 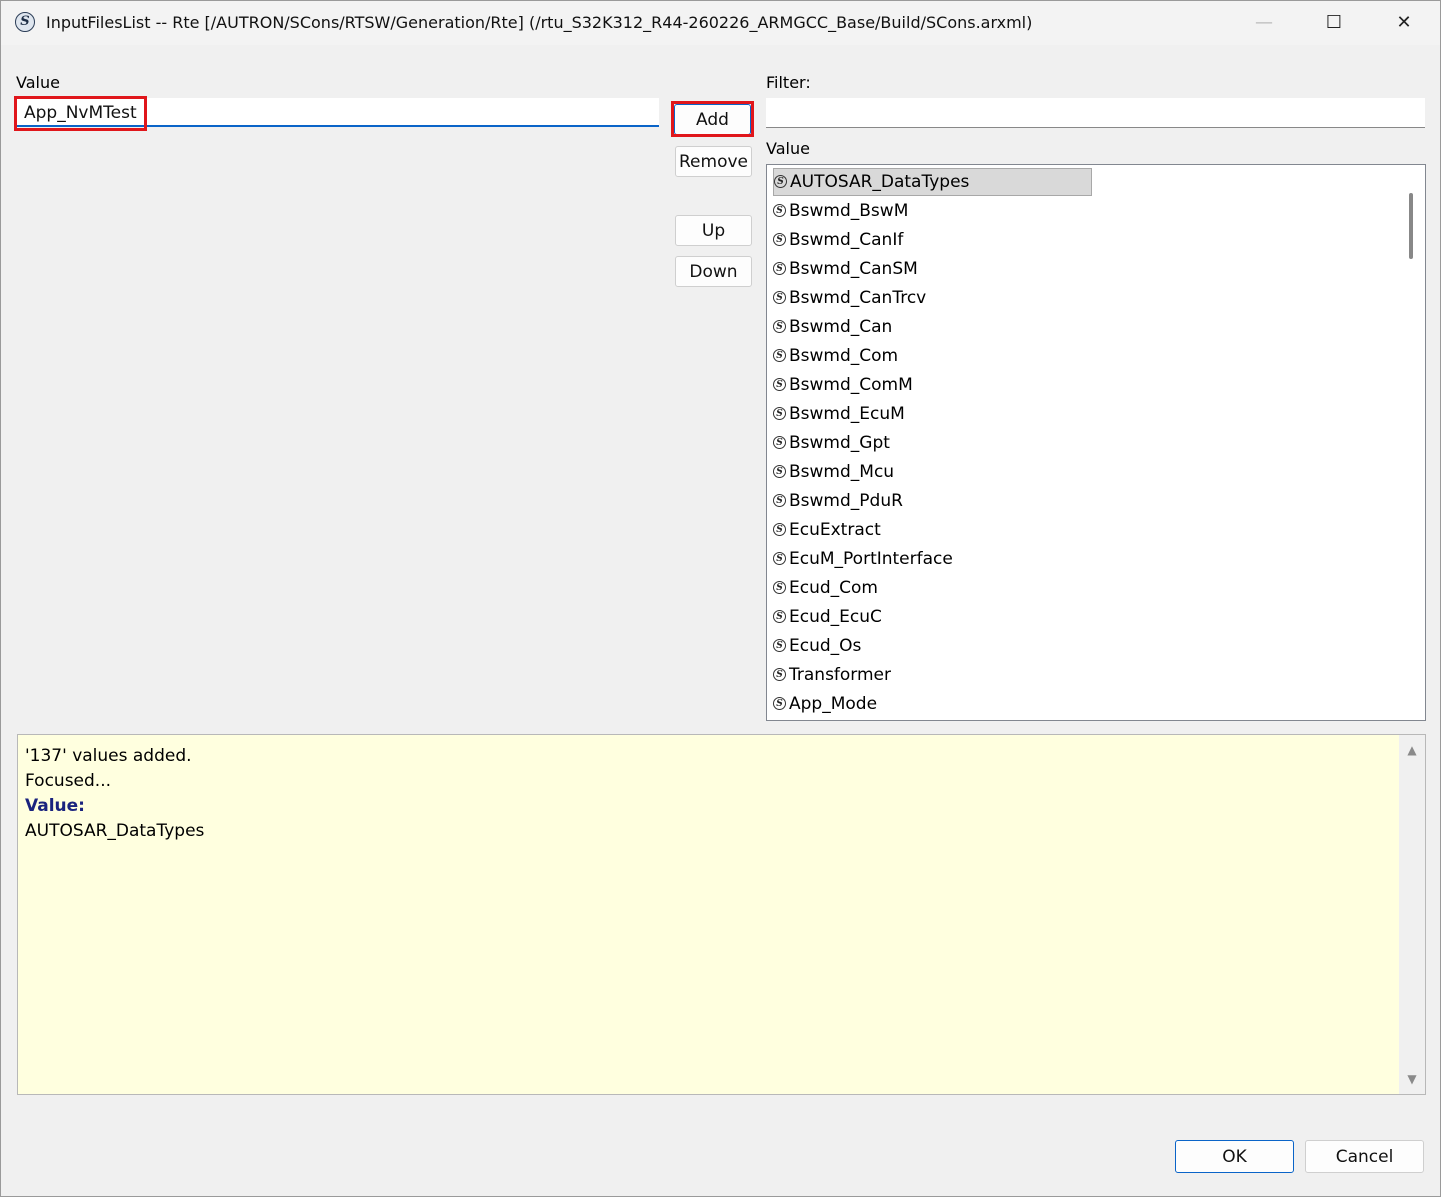 What do you see at coordinates (817, 646) in the screenshot?
I see `list-item: S Ecud_Os` at bounding box center [817, 646].